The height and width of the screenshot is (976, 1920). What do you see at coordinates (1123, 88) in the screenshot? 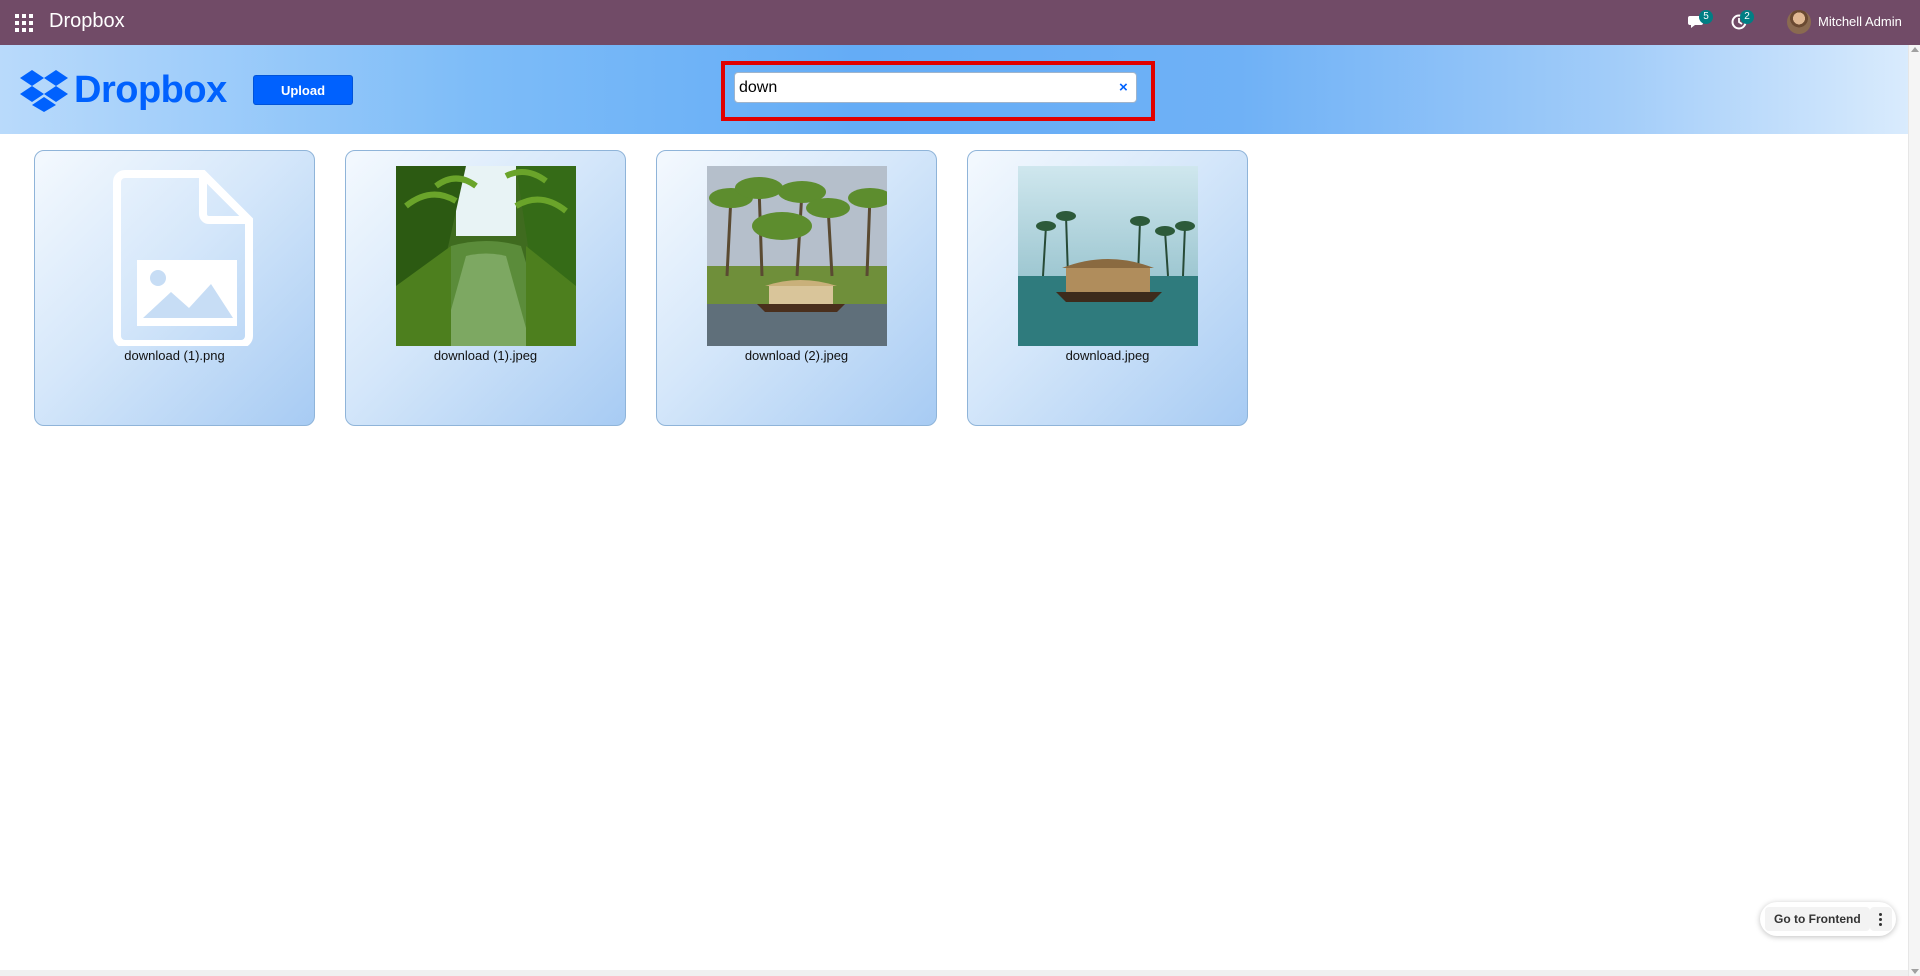
I see `clear-search-icon: ×` at bounding box center [1123, 88].